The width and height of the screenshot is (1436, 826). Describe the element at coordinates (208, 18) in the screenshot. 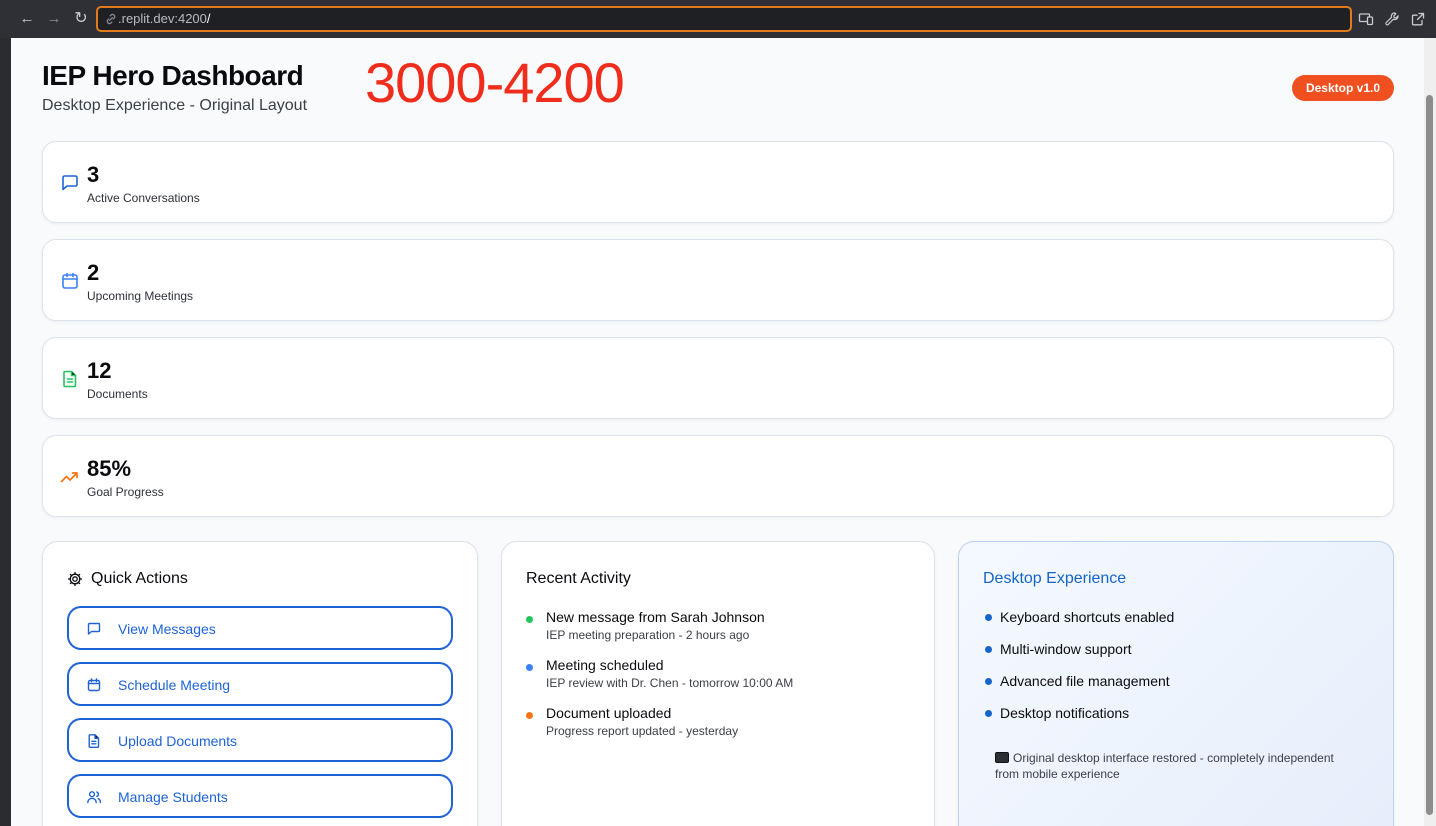

I see `url-path: /` at that location.